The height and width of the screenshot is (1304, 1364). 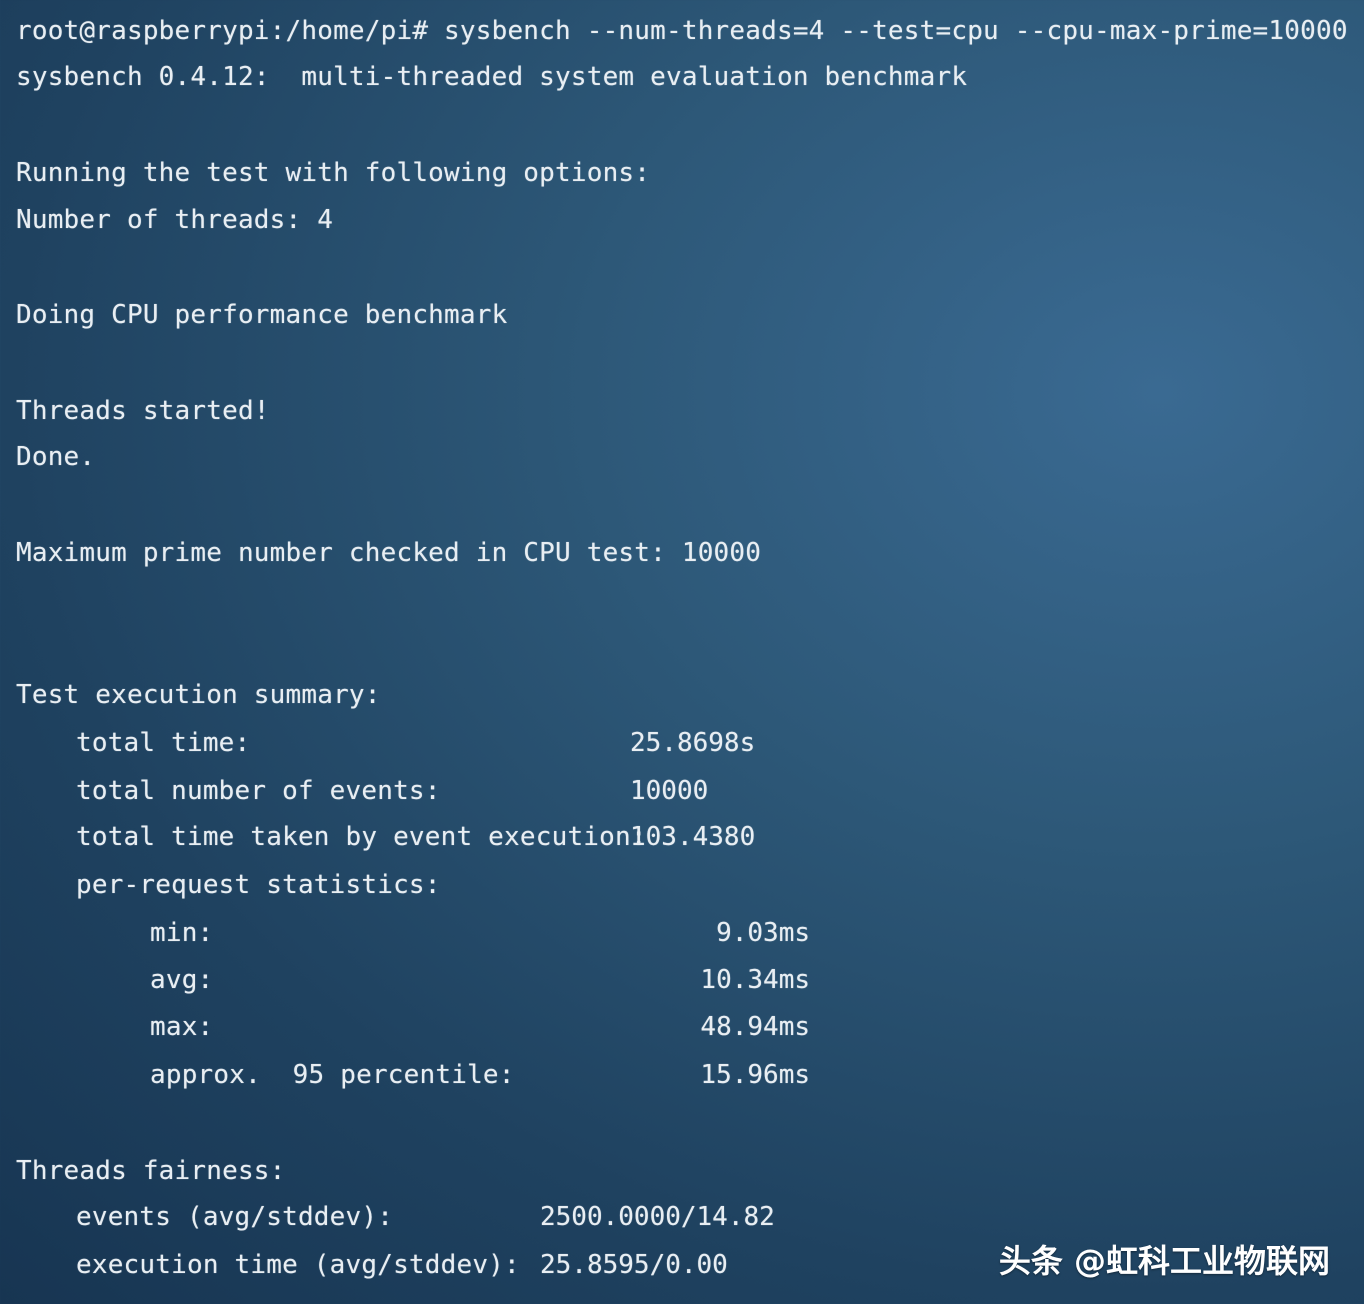 What do you see at coordinates (669, 791) in the screenshot?
I see `total-events-value: 10000` at bounding box center [669, 791].